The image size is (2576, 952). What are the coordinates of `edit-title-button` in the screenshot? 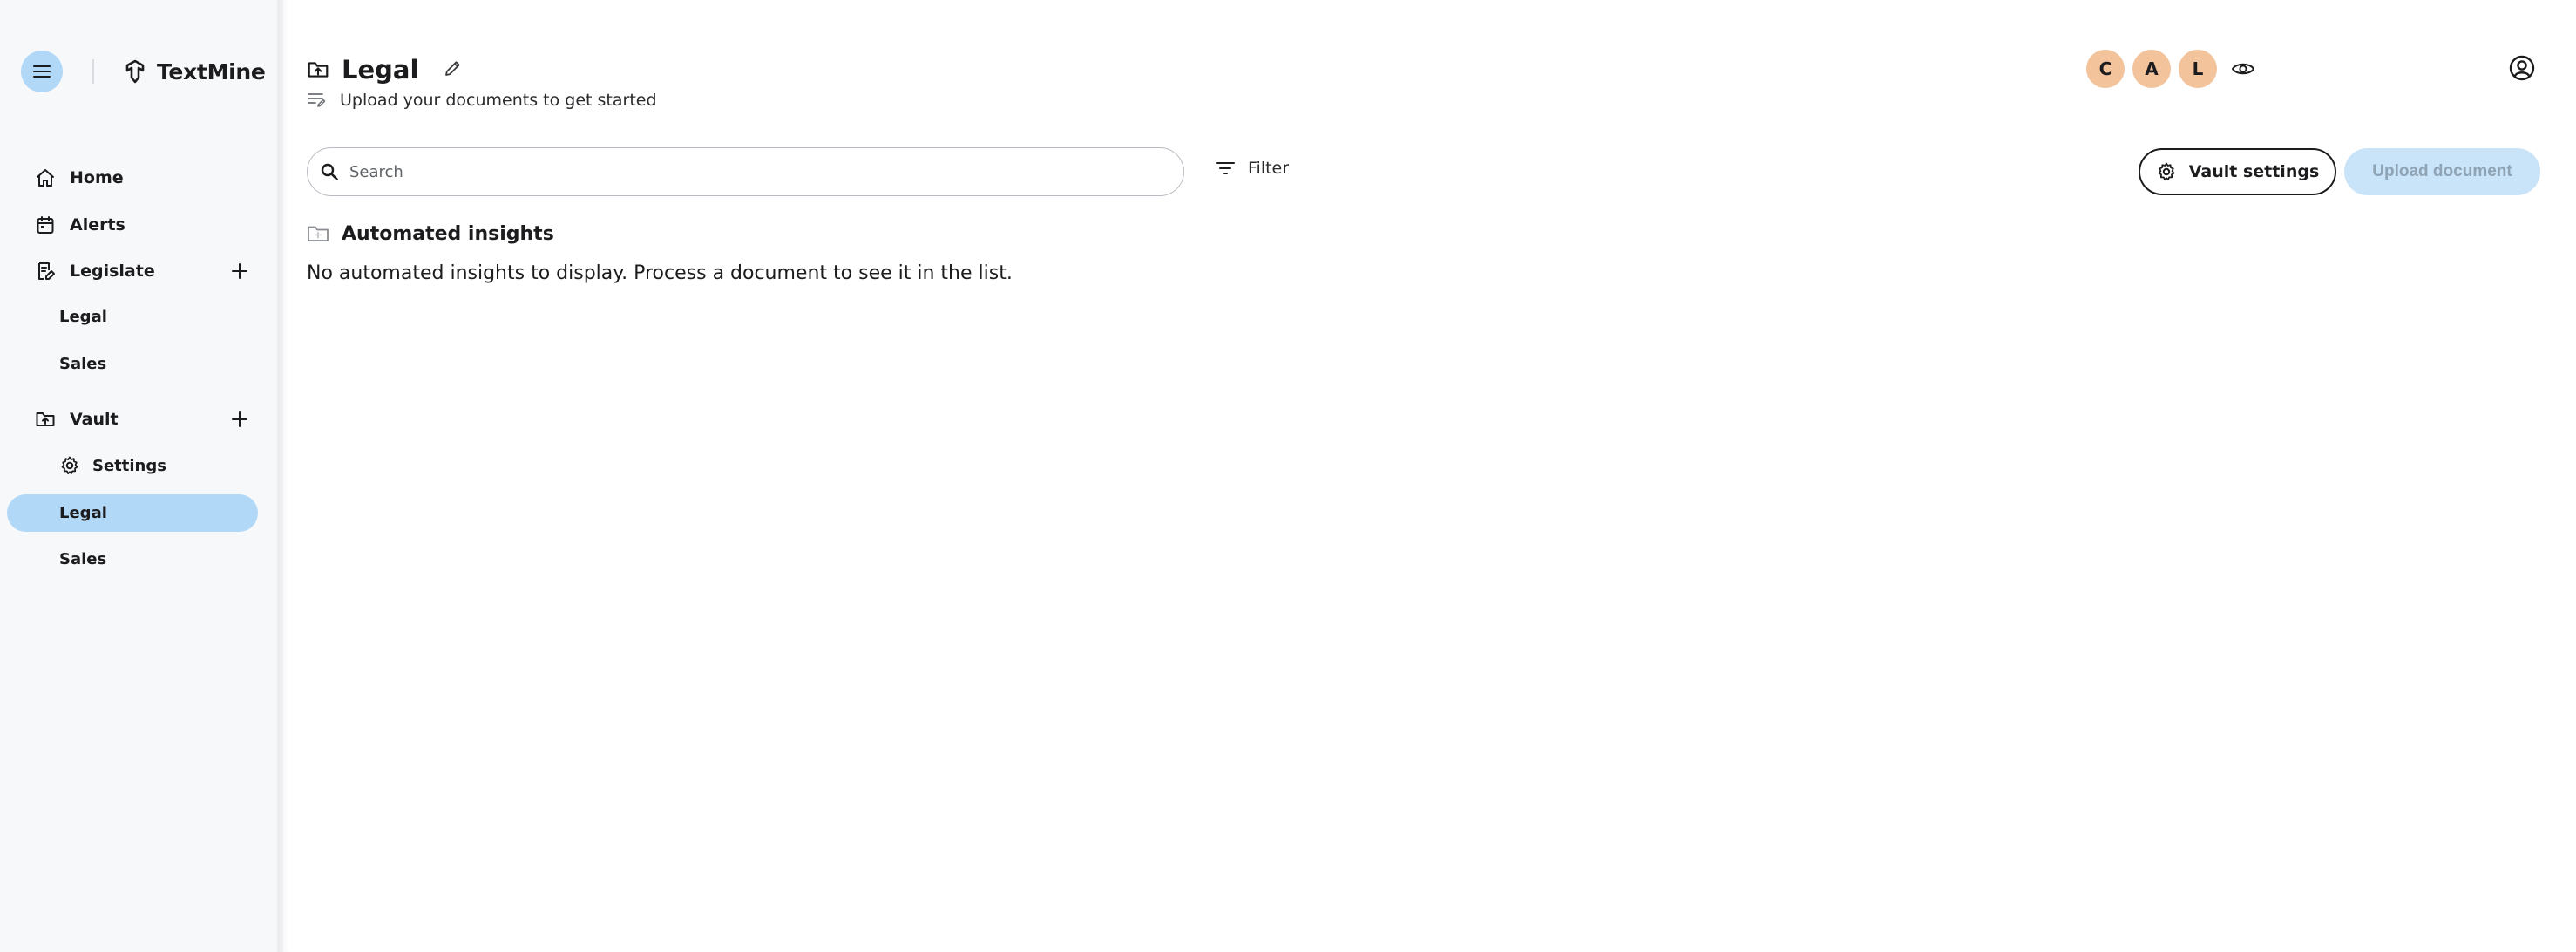 It's located at (453, 68).